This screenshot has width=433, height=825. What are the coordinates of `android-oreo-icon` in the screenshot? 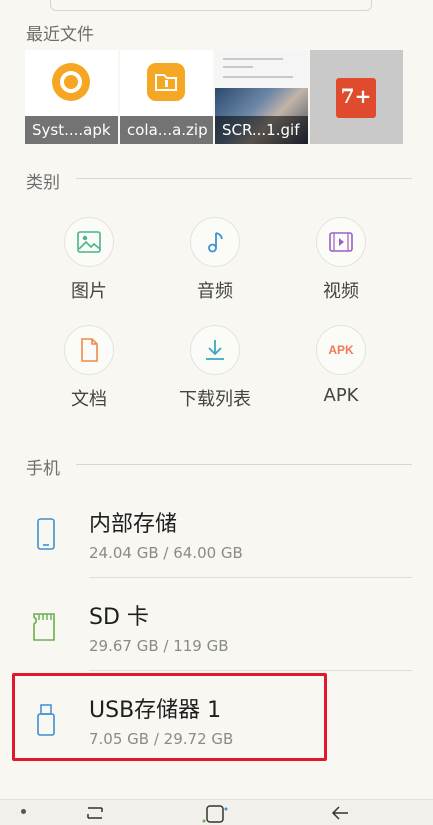 It's located at (71, 82).